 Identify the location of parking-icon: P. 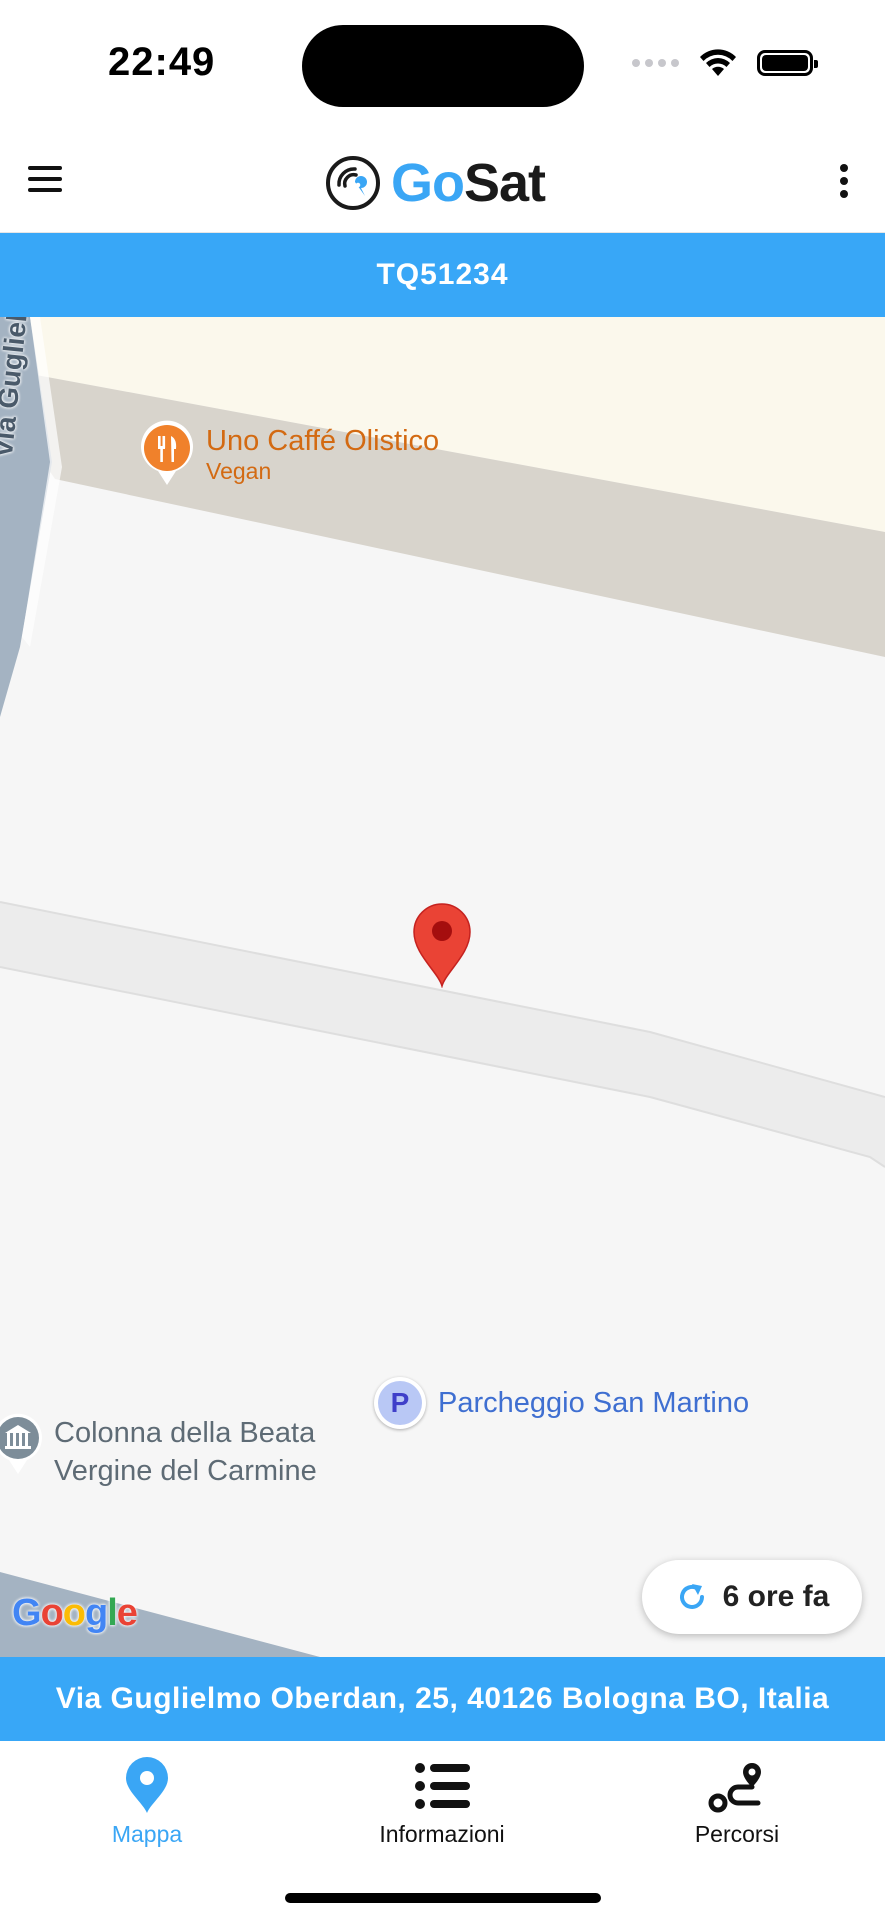
(400, 1403).